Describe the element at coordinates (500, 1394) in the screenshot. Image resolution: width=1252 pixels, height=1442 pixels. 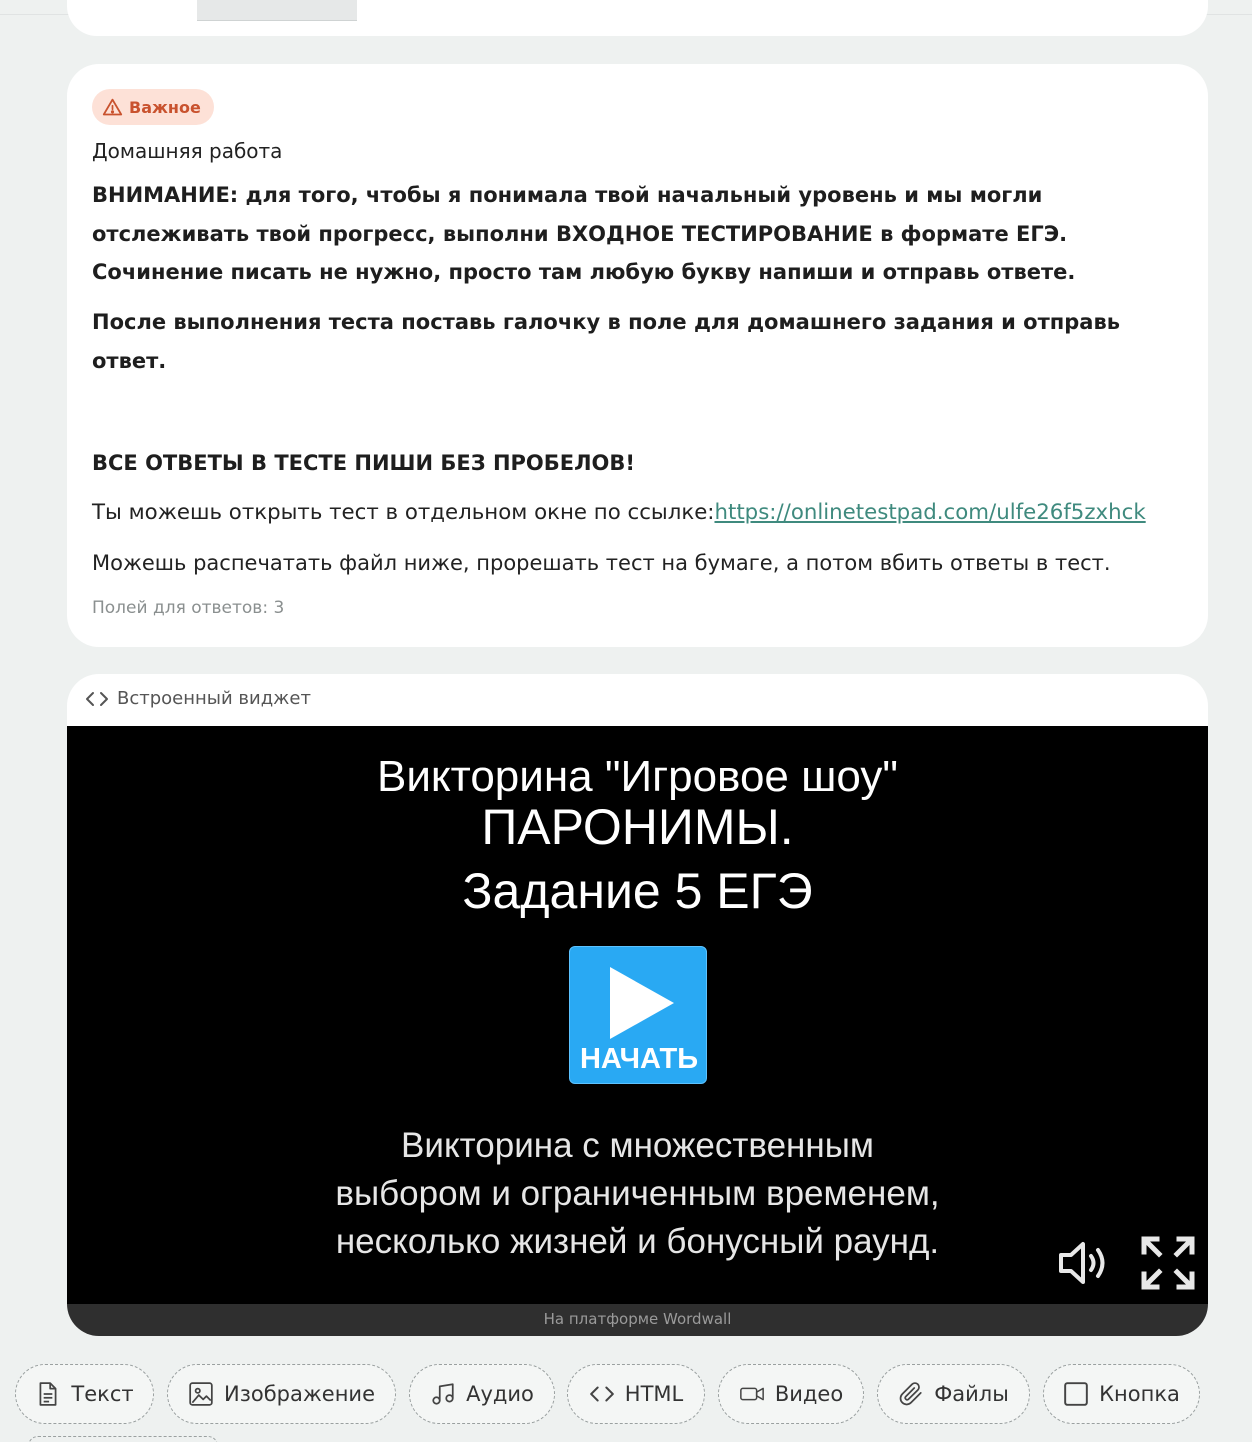
I see `add-audio-label: Аудио` at that location.